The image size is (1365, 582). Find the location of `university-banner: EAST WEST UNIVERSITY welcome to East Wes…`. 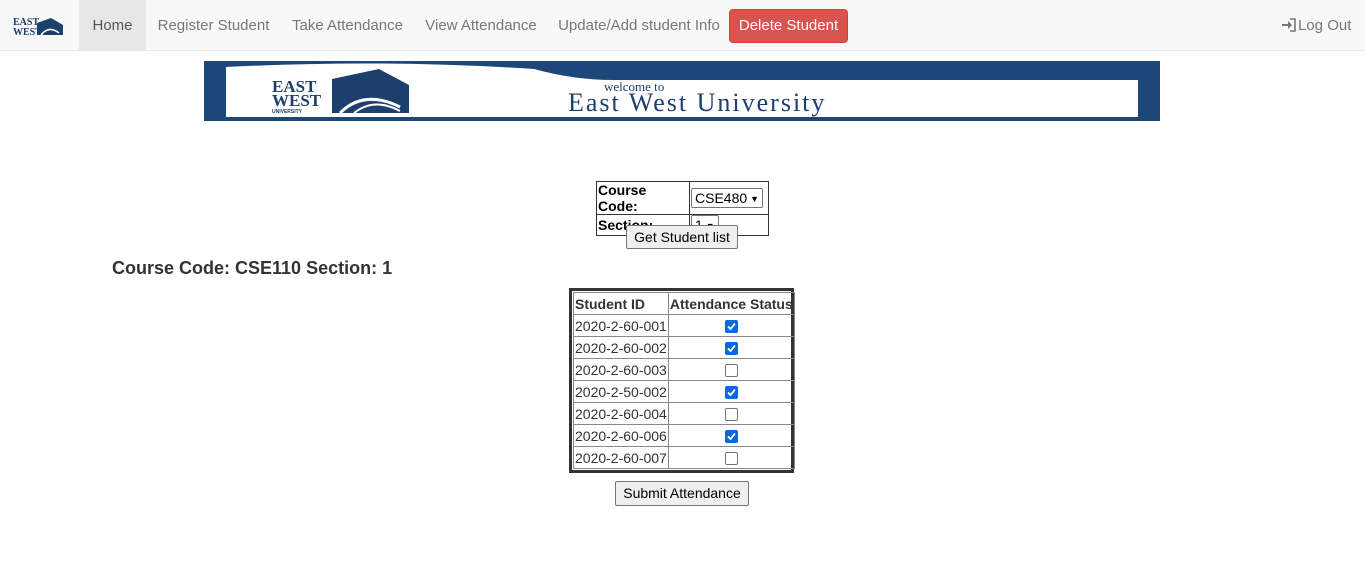

university-banner: EAST WEST UNIVERSITY welcome to East Wes… is located at coordinates (682, 91).